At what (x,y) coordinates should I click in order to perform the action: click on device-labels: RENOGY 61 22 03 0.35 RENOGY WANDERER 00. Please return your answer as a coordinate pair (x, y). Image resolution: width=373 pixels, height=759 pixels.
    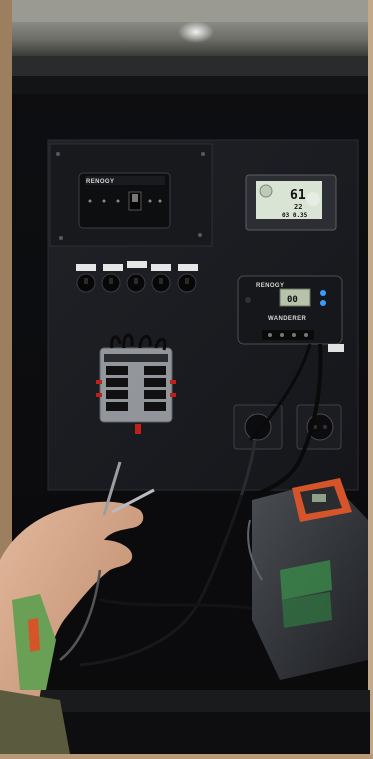
    Looking at the image, I should click on (197, 250).